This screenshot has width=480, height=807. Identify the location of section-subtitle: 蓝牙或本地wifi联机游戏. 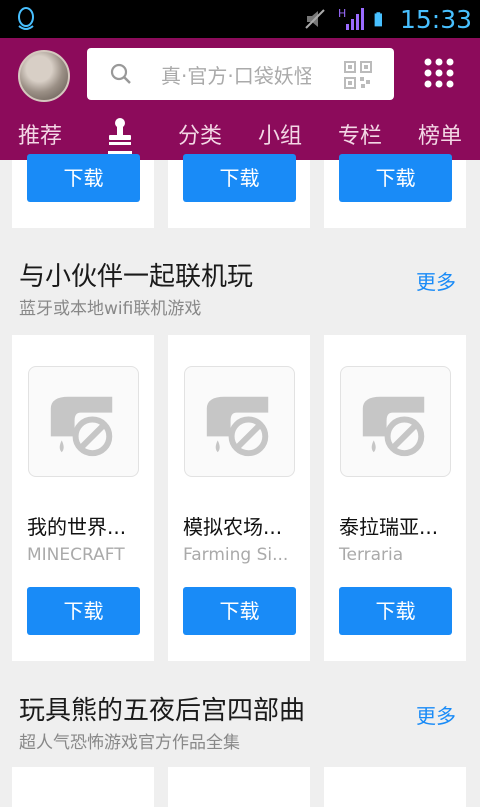
(110, 309).